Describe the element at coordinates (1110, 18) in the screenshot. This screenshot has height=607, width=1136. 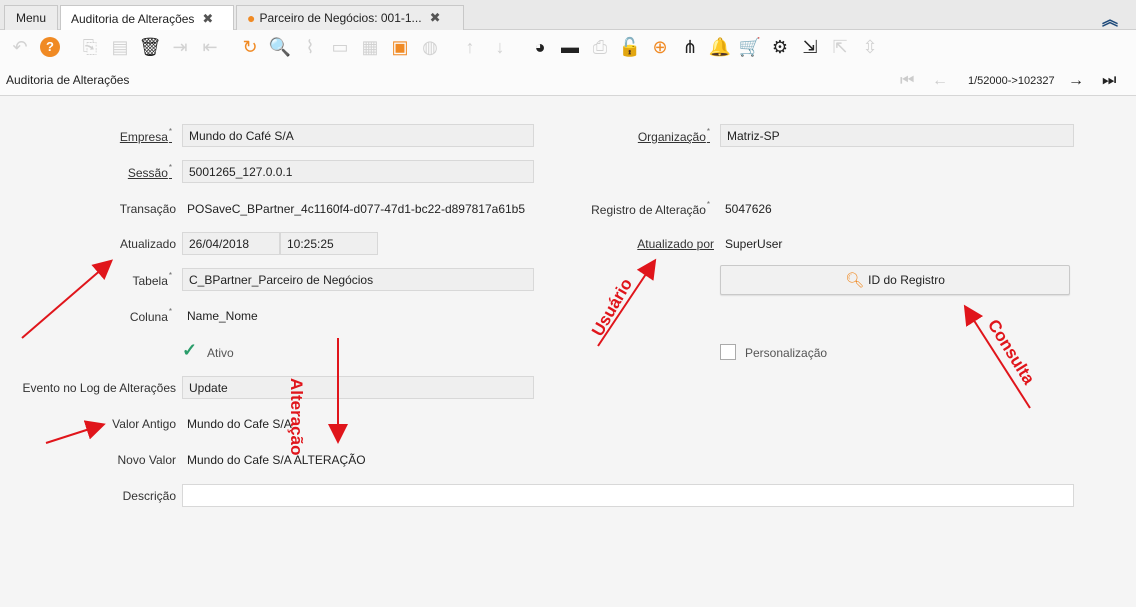
I see `collapse-icon: ︽` at that location.